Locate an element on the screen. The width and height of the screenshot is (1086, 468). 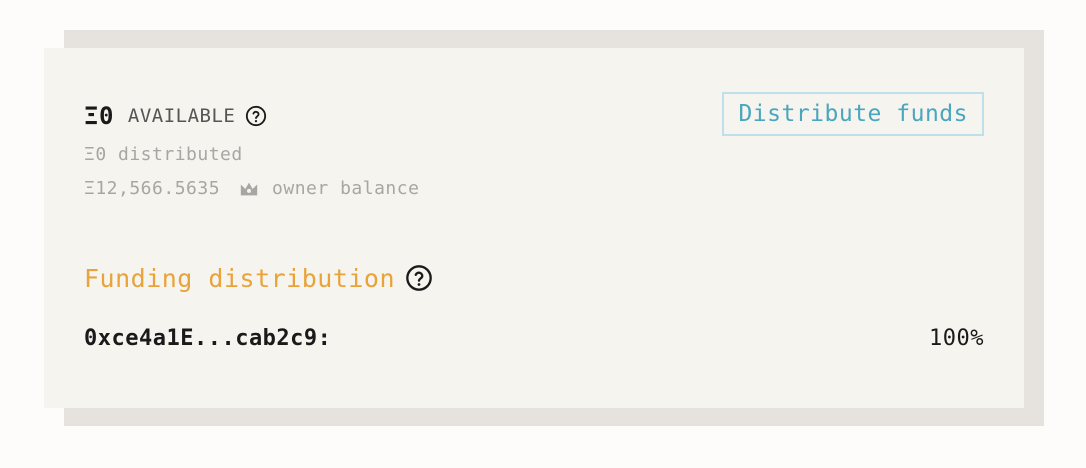
distribute-funds-button: Distribute funds is located at coordinates (853, 114).